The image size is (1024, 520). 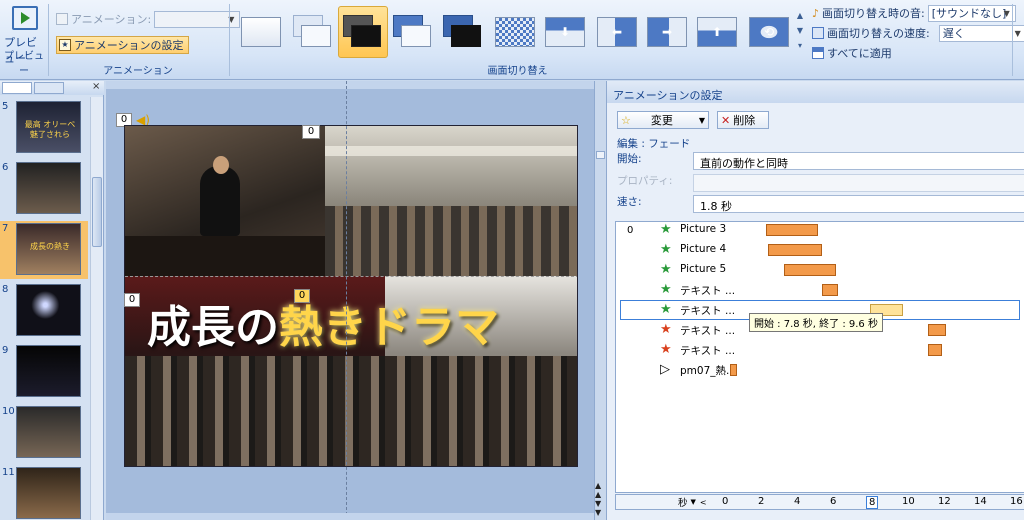 I want to click on start-label: 開始:, so click(x=629, y=159).